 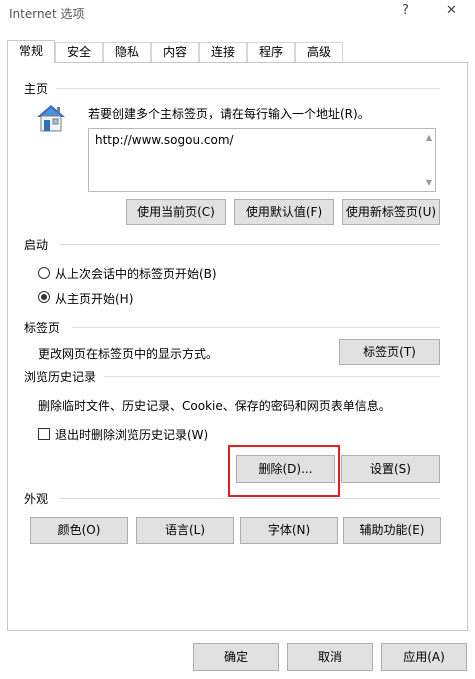 What do you see at coordinates (429, 182) in the screenshot?
I see `scroll-down-icon: ▼` at bounding box center [429, 182].